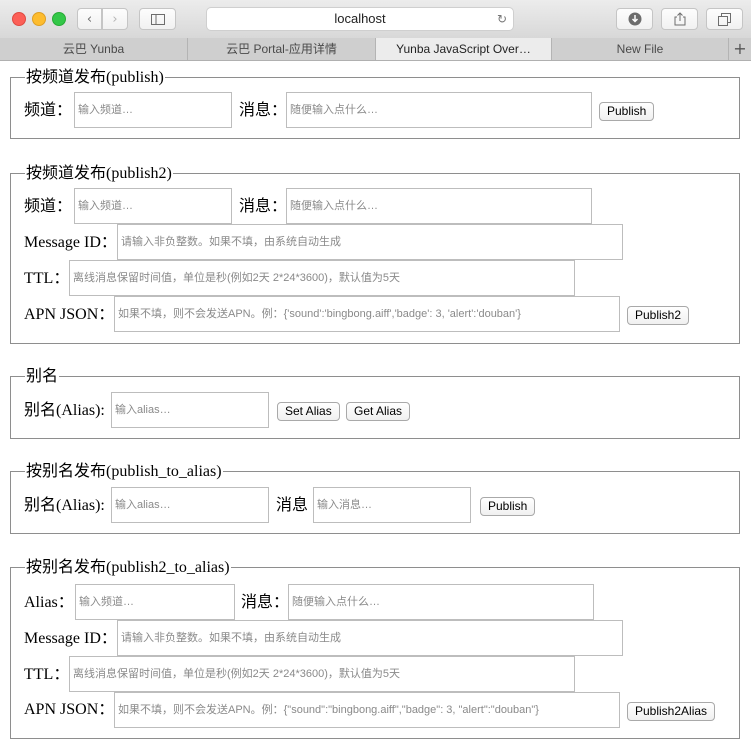  Describe the element at coordinates (128, 567) in the screenshot. I see `publish2-to-alias-legend: 按别名发布(publish2_to_alias)` at that location.